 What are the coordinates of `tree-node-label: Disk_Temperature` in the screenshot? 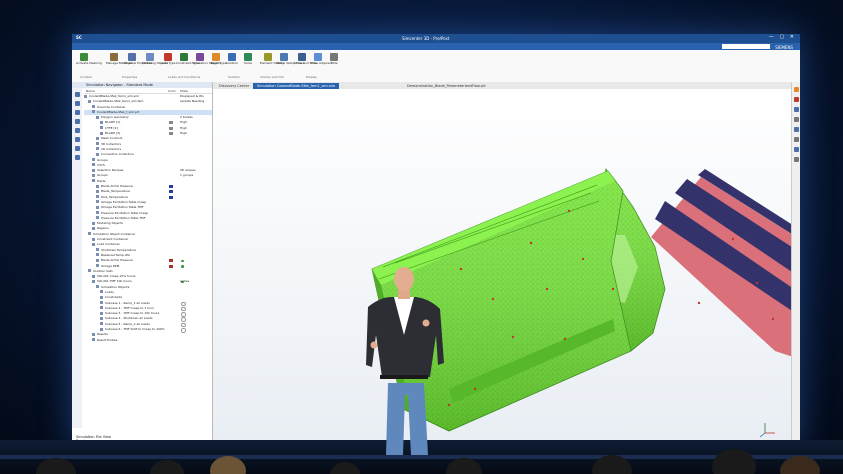 It's located at (114, 196).